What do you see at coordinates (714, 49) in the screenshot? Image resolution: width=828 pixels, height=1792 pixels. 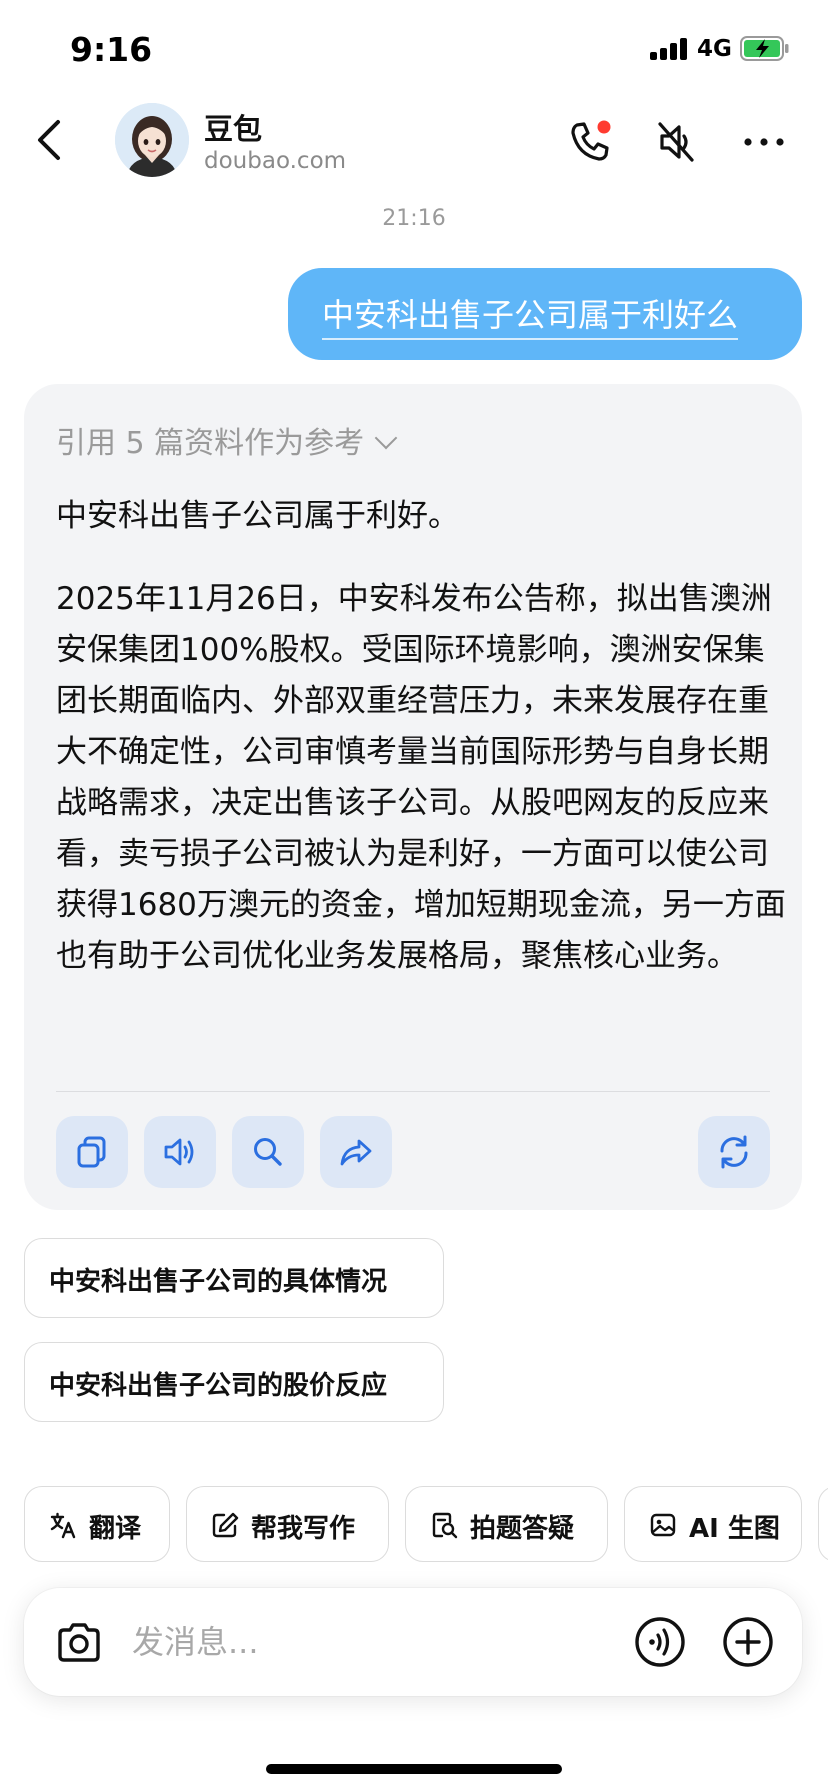 I see `network-type: 4G` at bounding box center [714, 49].